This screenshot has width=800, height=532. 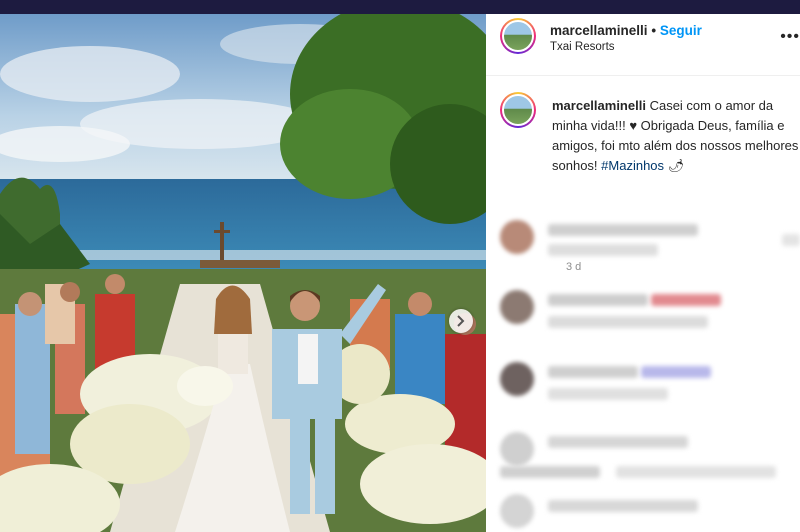 I want to click on pepper-emoji: 🌶, so click(x=676, y=165).